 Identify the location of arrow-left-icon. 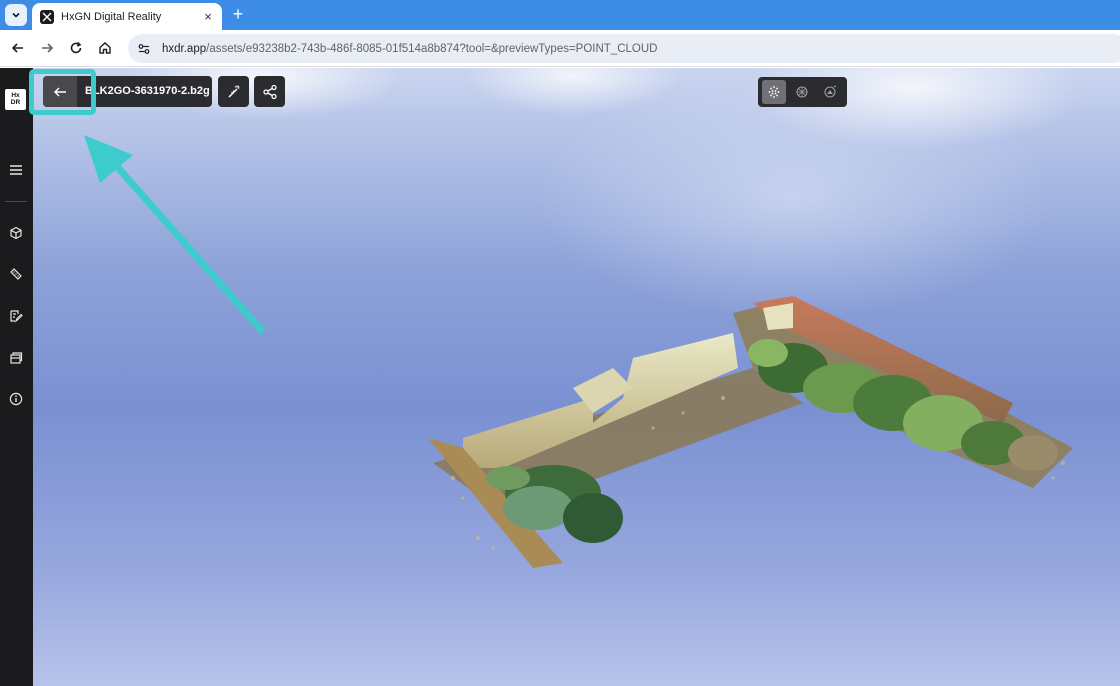
(17, 48).